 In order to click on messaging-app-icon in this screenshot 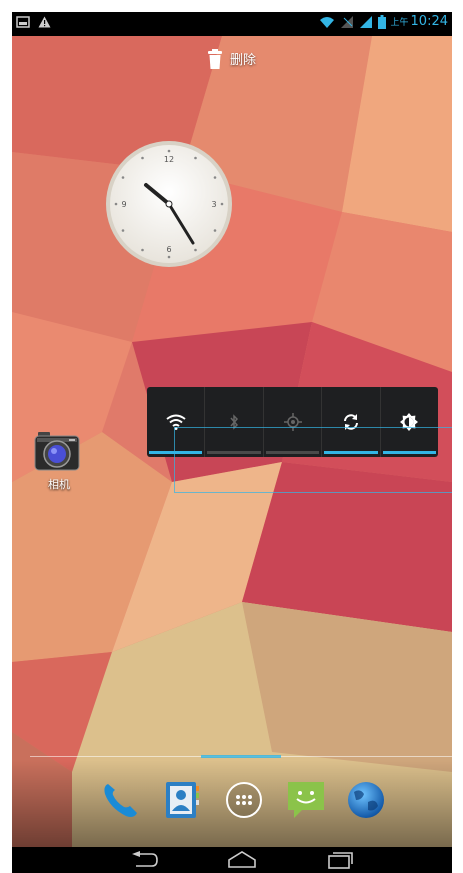, I will do `click(306, 800)`.